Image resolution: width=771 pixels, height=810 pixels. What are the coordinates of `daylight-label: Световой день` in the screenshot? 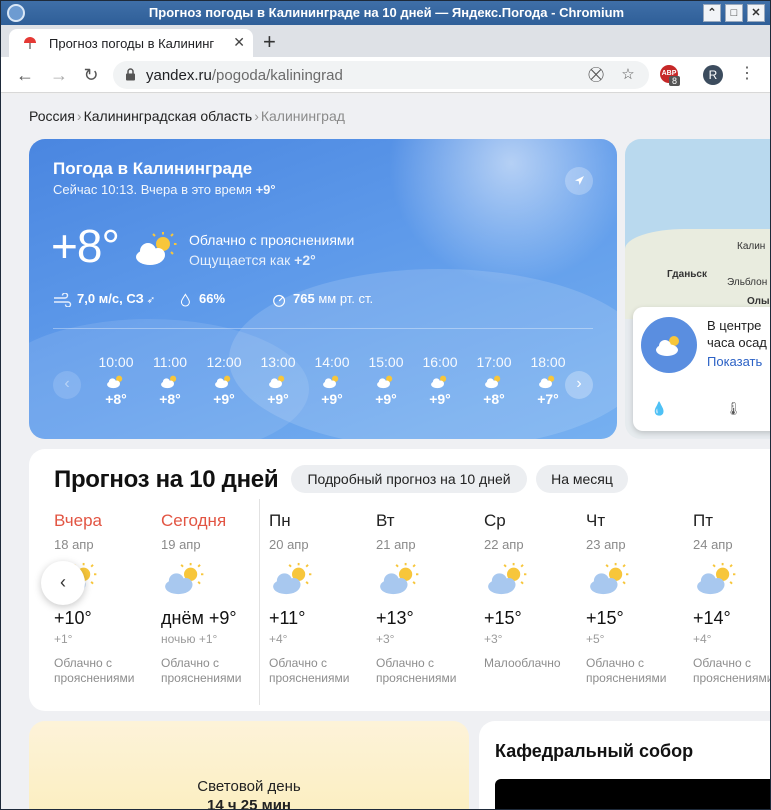 It's located at (249, 786).